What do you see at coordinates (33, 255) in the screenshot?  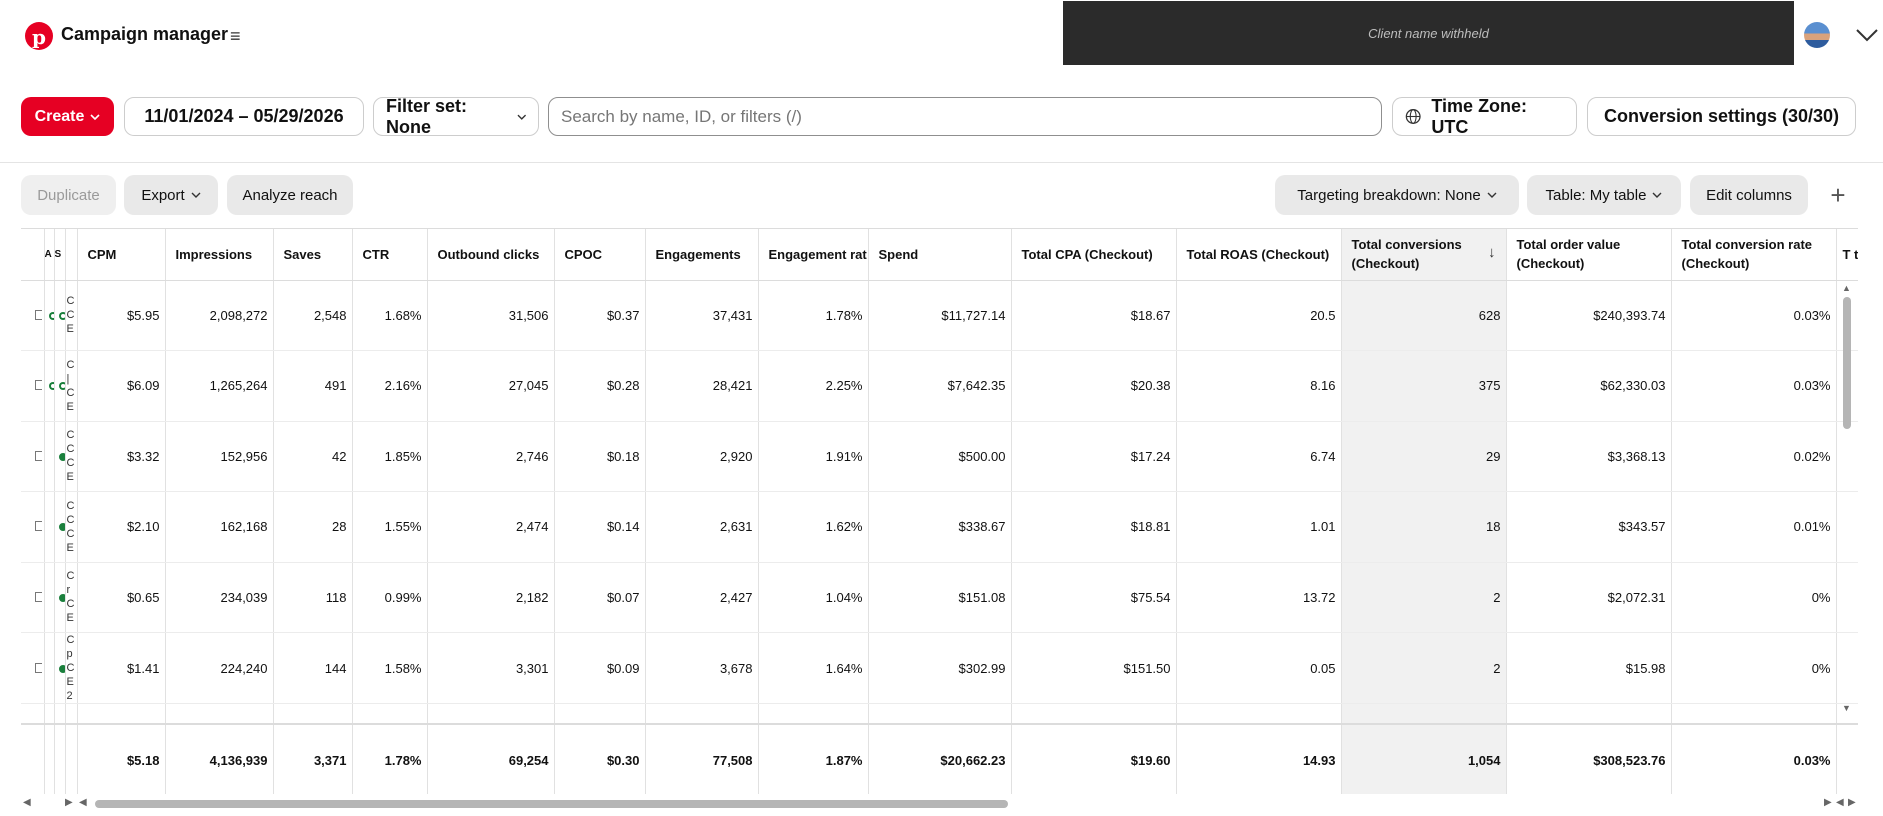 I see `select-all-header` at bounding box center [33, 255].